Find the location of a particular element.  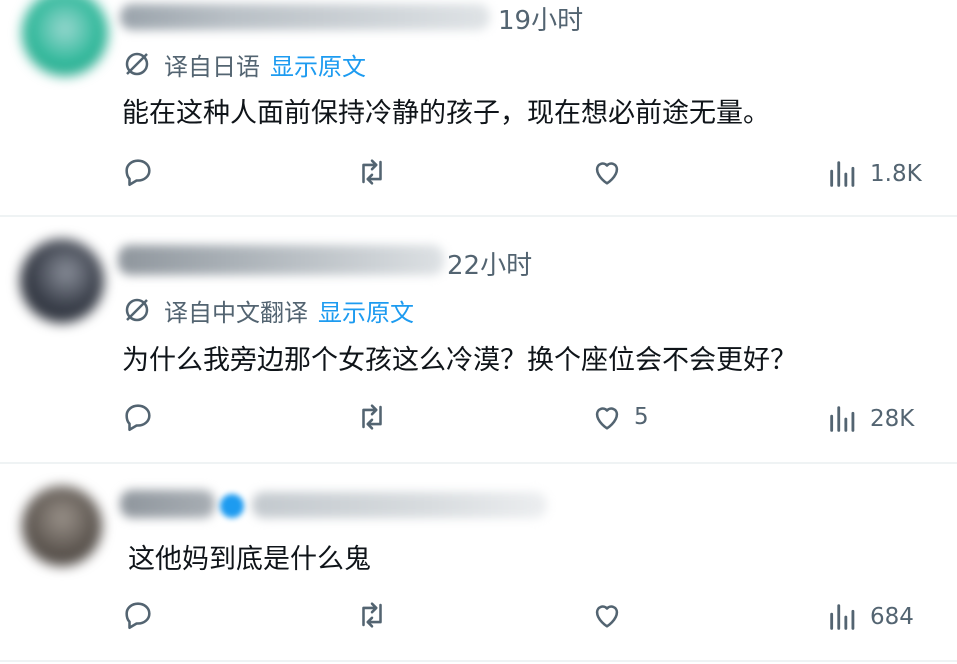

tweet-timestamp: 22小时 is located at coordinates (489, 263).